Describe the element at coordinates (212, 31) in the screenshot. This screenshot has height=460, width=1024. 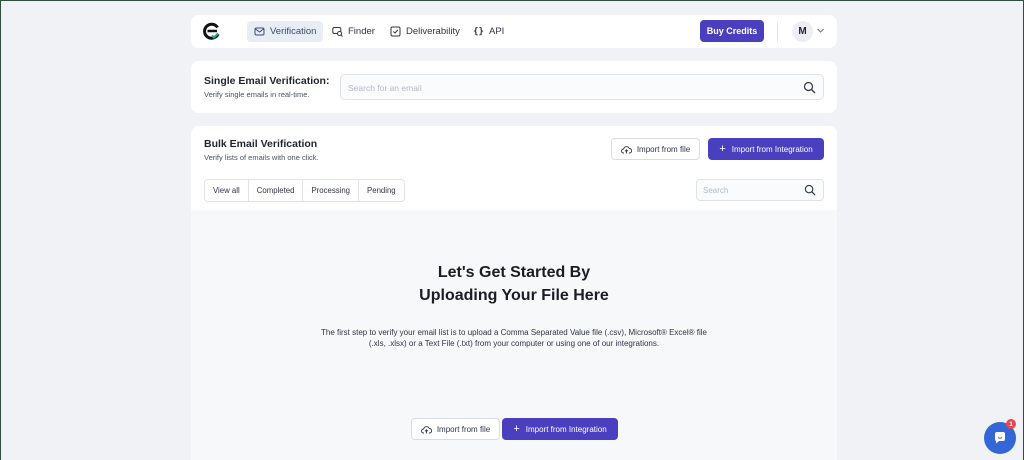
I see `logo-icon` at that location.